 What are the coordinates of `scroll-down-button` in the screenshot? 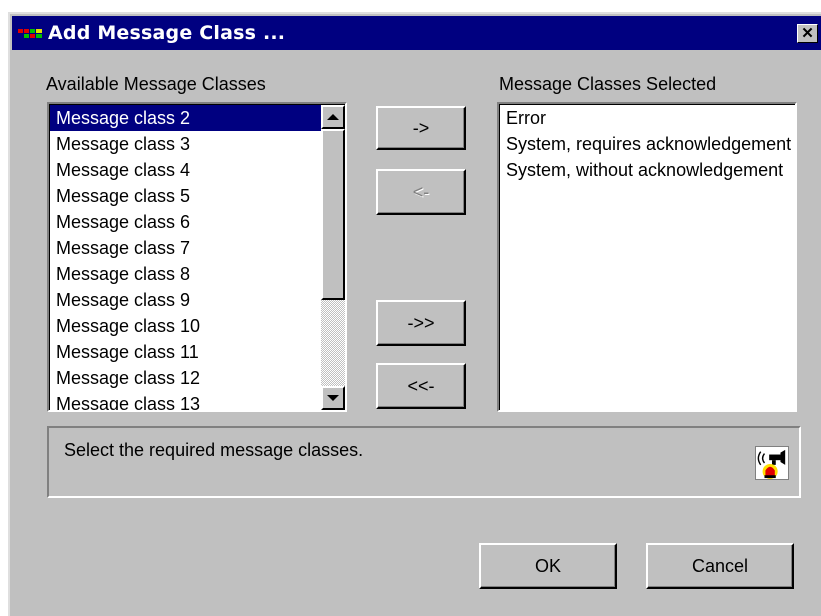 It's located at (333, 398).